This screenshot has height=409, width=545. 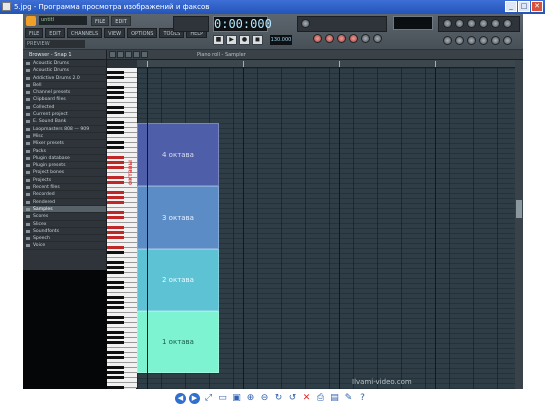 What do you see at coordinates (218, 40) in the screenshot?
I see `stop-button: ■` at bounding box center [218, 40].